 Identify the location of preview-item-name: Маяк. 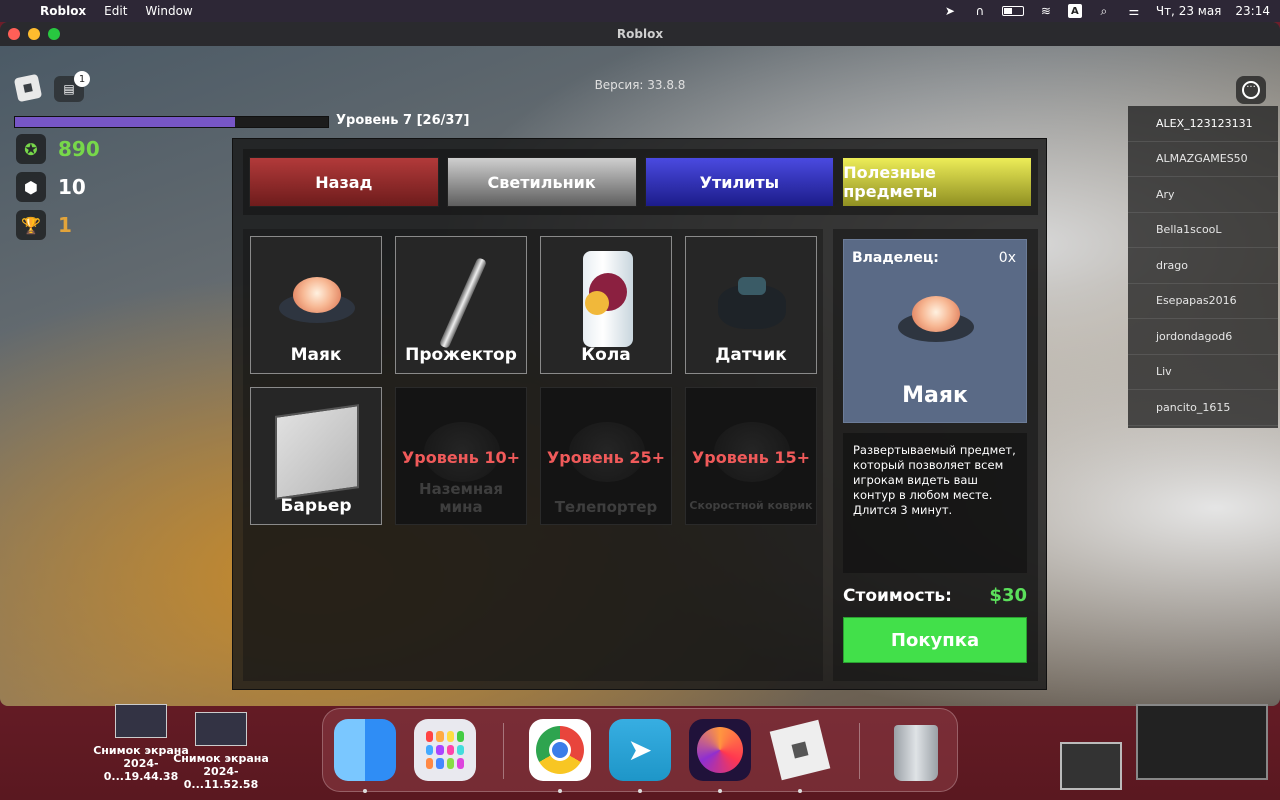
(935, 395).